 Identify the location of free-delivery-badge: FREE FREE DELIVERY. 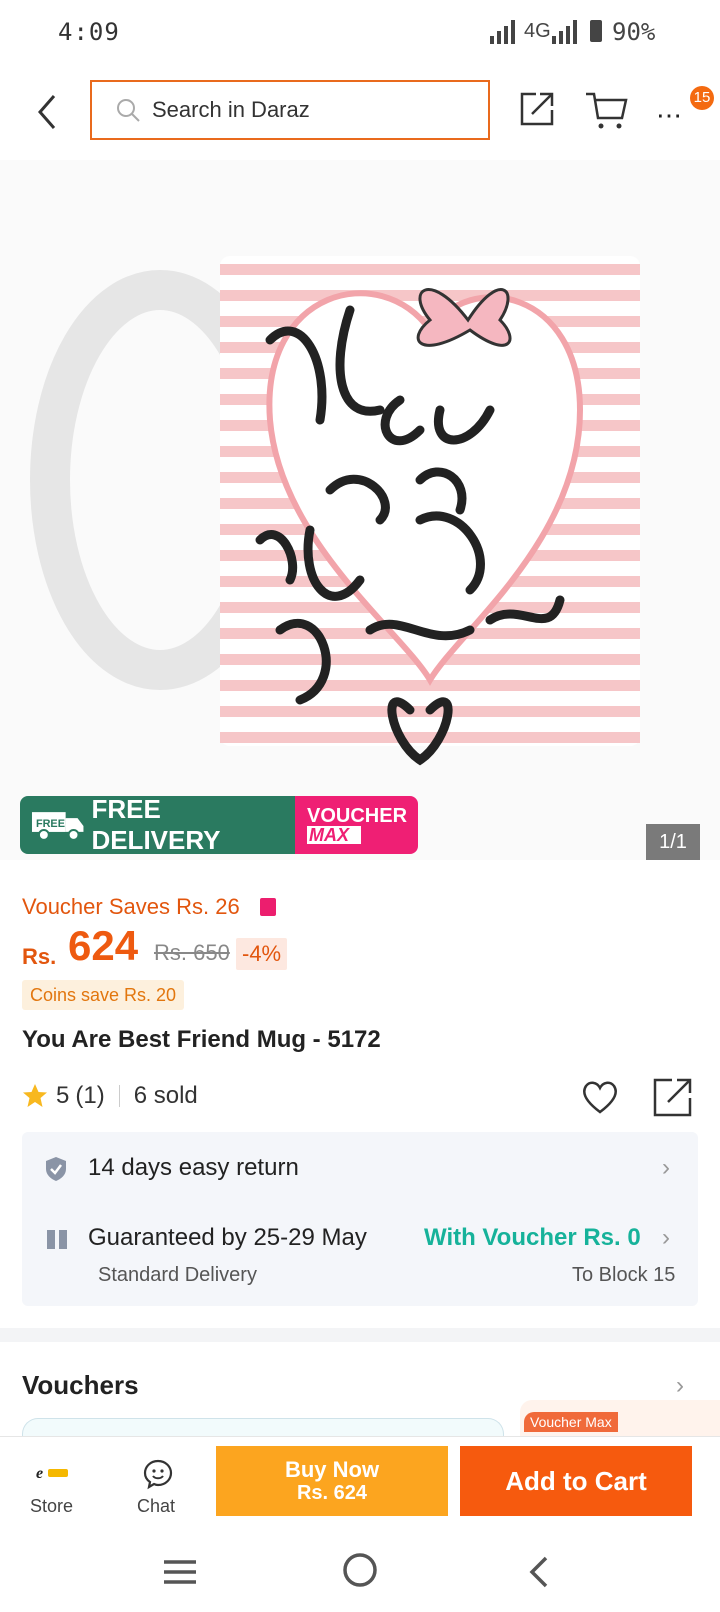
(157, 825).